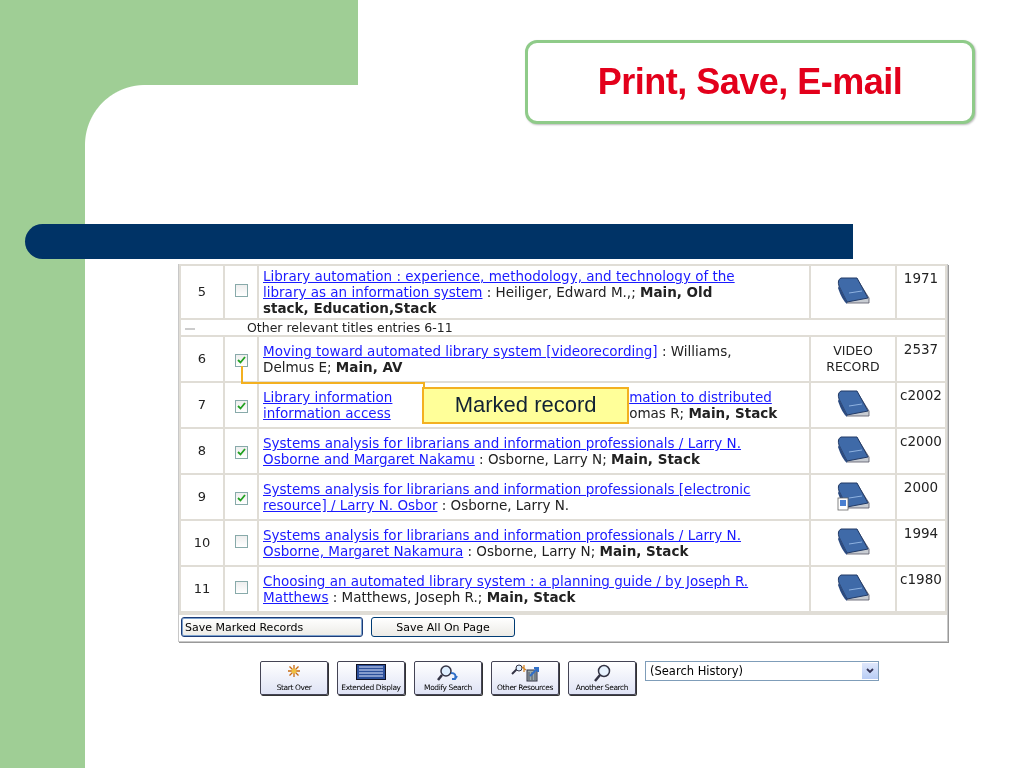 The height and width of the screenshot is (768, 1024). What do you see at coordinates (762, 671) in the screenshot?
I see `history-dropdown: (Search History)` at bounding box center [762, 671].